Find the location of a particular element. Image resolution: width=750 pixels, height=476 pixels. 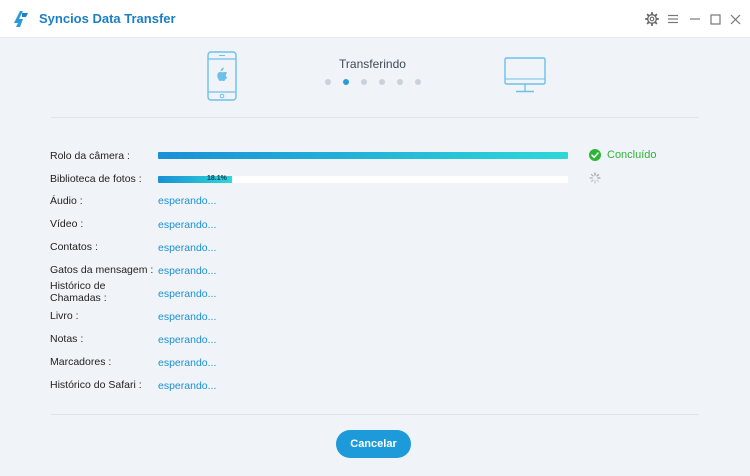

row-label-notes: Notas : is located at coordinates (67, 339).